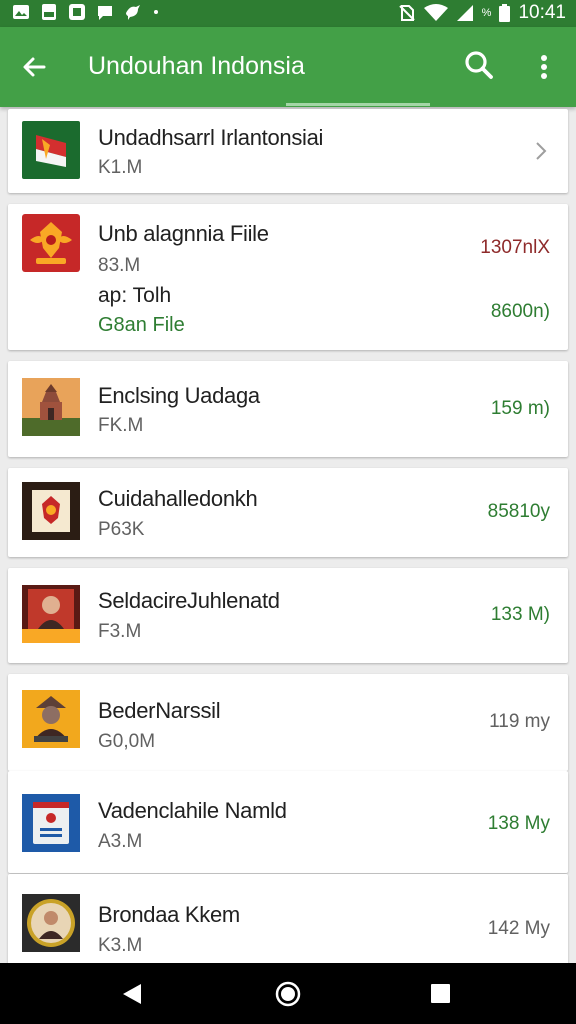 This screenshot has width=576, height=1024. What do you see at coordinates (288, 151) in the screenshot?
I see `list-item: Undadhsarrl Irlantonsiai K1.M` at bounding box center [288, 151].